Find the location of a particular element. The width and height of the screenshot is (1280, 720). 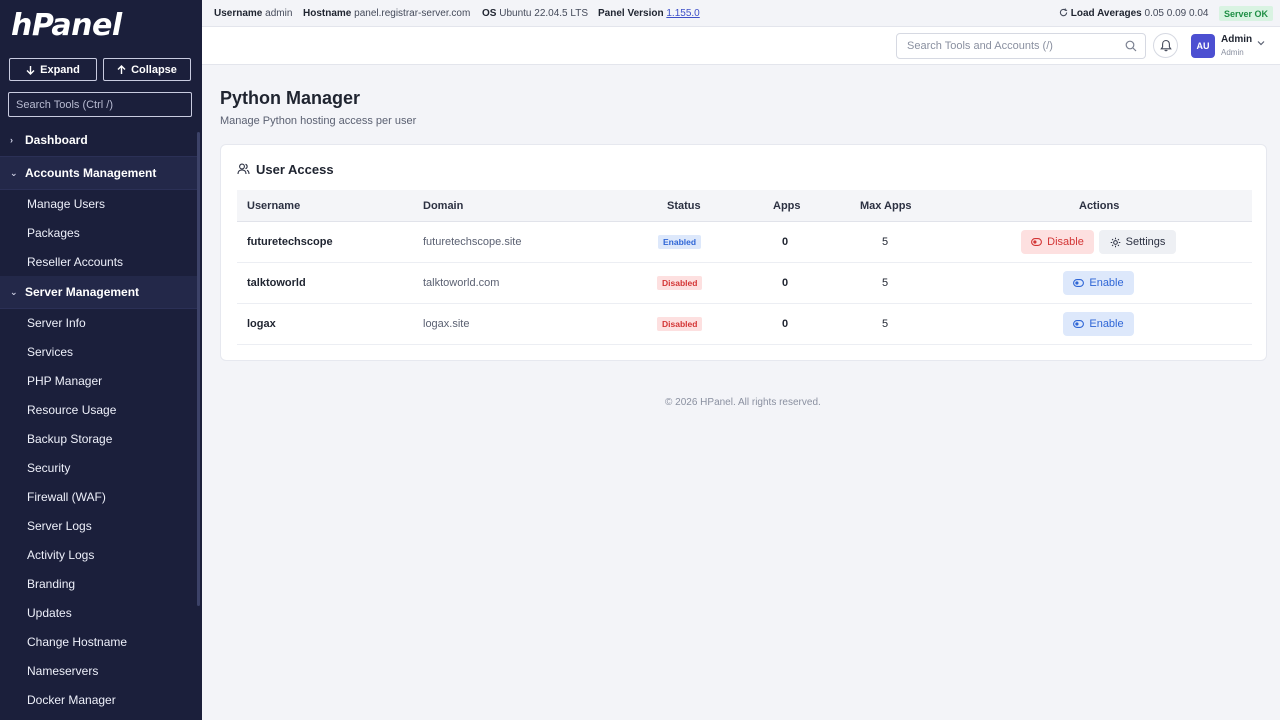

disable-button: Disable is located at coordinates (1057, 242).